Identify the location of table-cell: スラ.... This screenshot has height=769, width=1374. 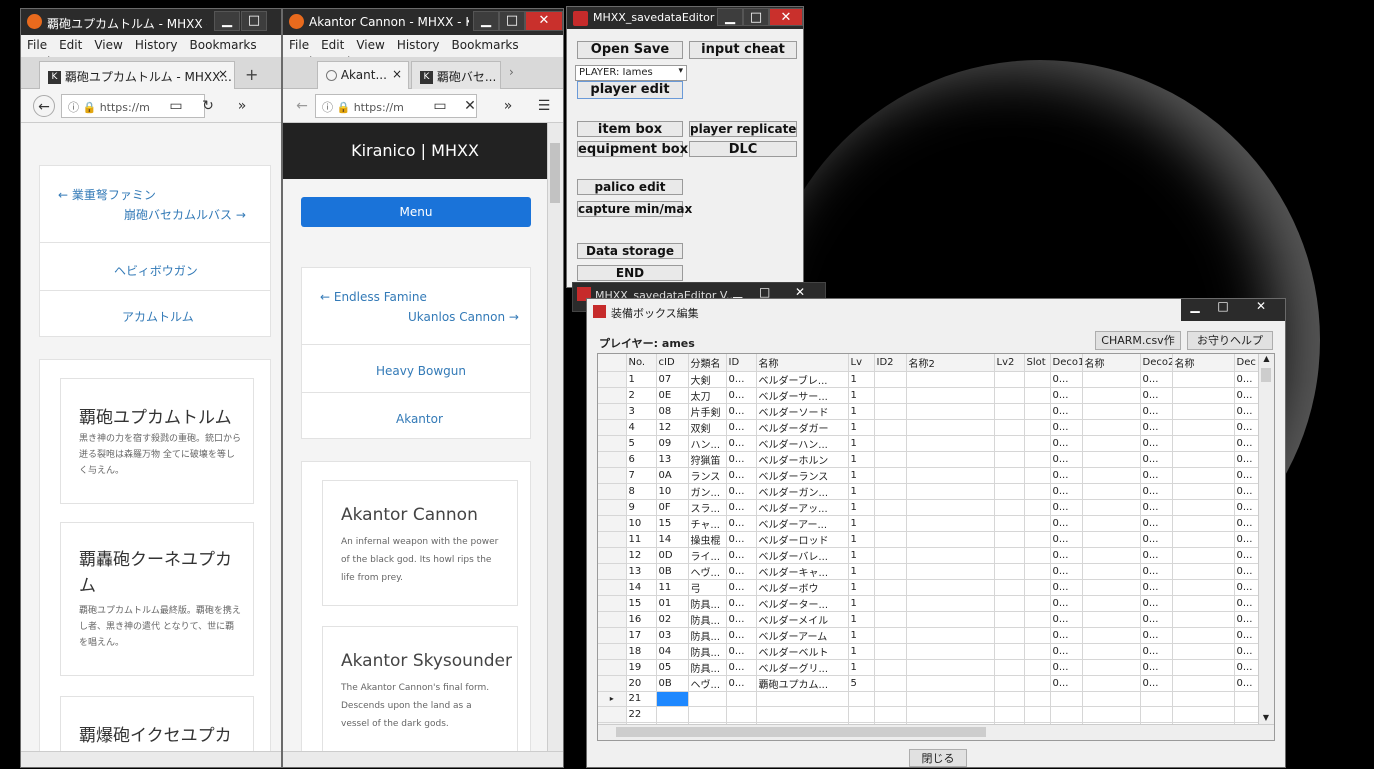
(707, 507).